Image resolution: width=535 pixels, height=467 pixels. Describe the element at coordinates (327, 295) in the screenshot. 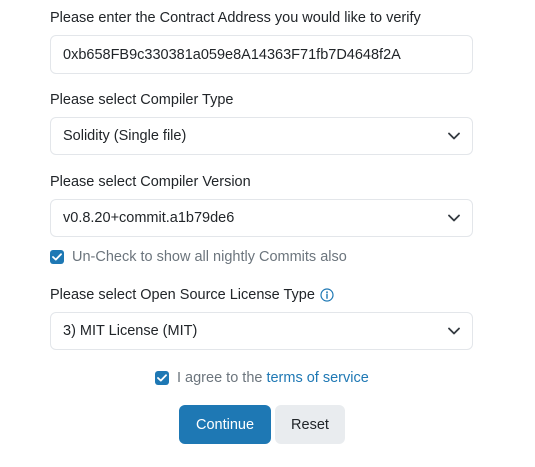

I see `info-circle-icon` at that location.